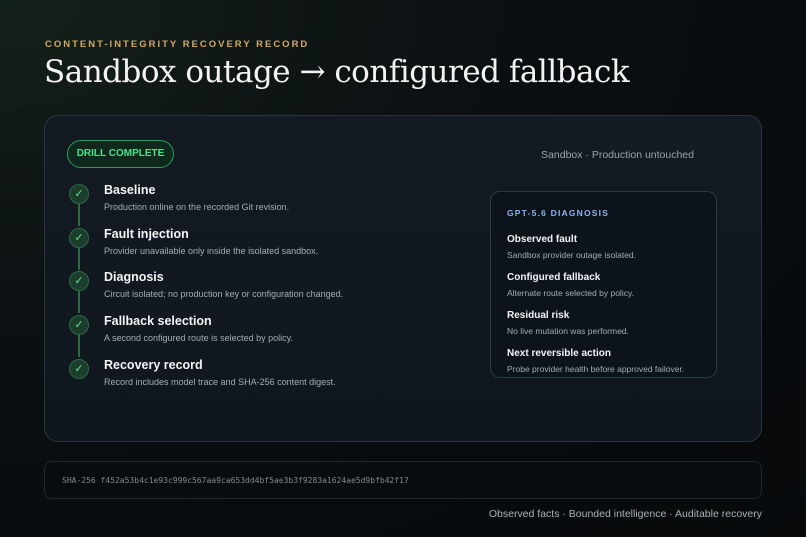 This screenshot has height=537, width=806. What do you see at coordinates (158, 321) in the screenshot?
I see `step-title: Fallback selection` at bounding box center [158, 321].